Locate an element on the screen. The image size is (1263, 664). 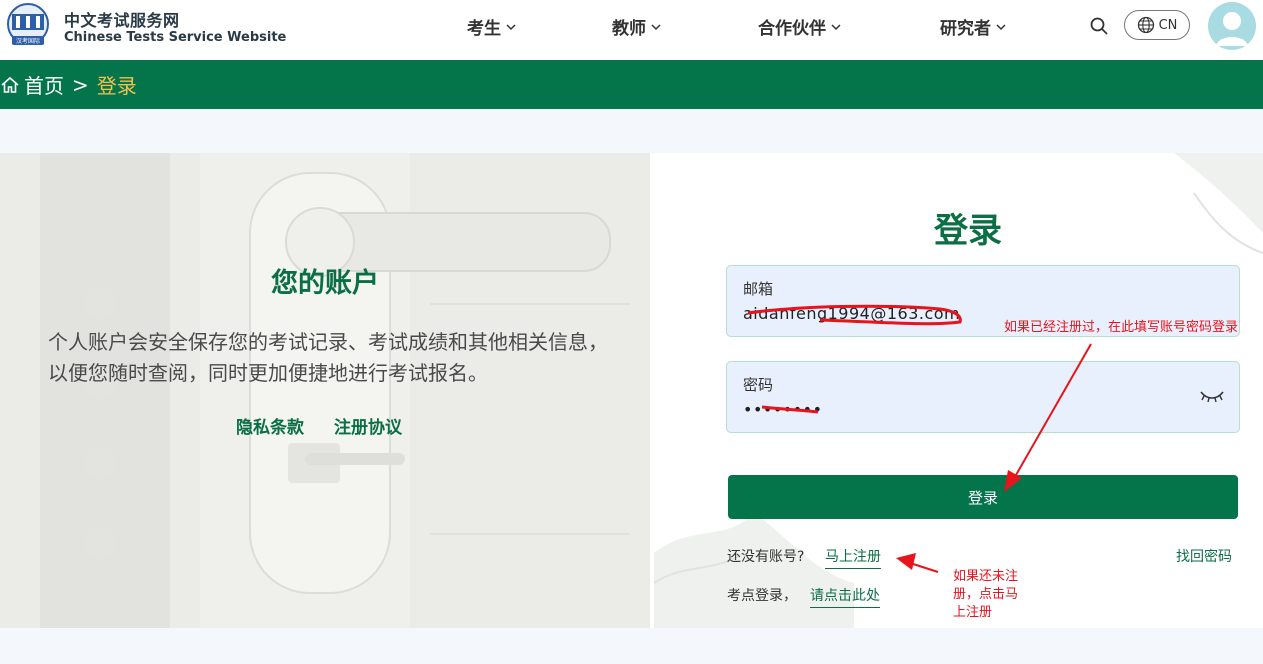
register-annotation-line-1: 如果还未注 is located at coordinates (986, 576).